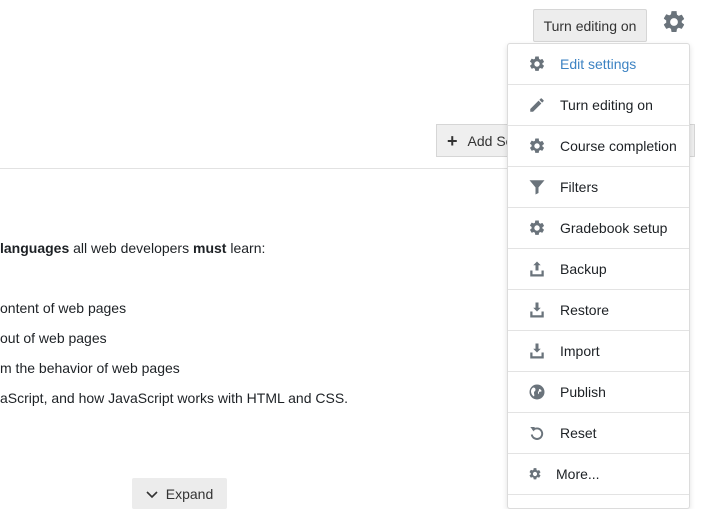  I want to click on menu-item-restore: Restore, so click(598, 310).